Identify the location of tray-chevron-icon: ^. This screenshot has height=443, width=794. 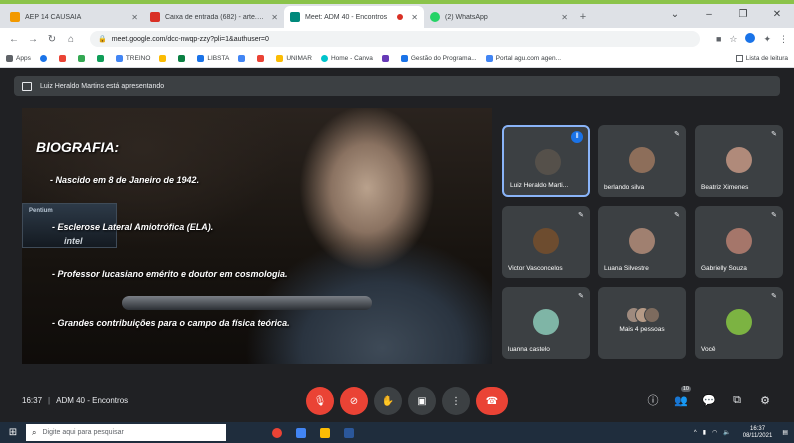
(695, 433).